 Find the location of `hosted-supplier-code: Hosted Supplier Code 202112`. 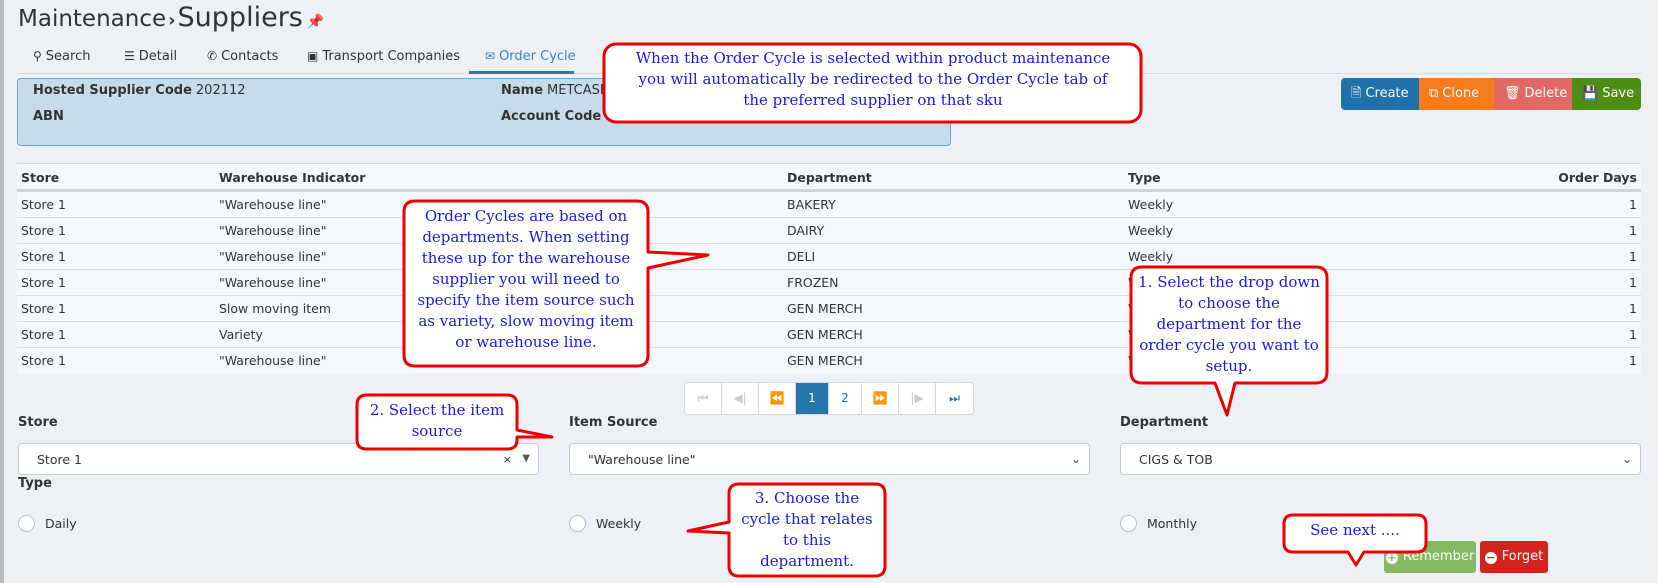

hosted-supplier-code: Hosted Supplier Code 202112 is located at coordinates (139, 90).